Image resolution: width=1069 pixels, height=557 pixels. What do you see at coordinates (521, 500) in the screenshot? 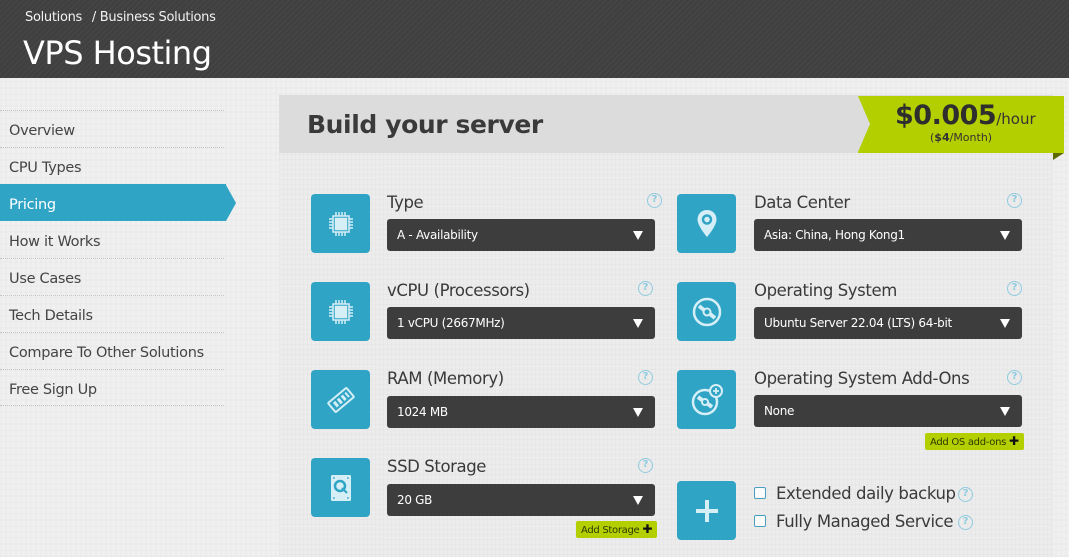
I see `ssd-select: 20 GB` at bounding box center [521, 500].